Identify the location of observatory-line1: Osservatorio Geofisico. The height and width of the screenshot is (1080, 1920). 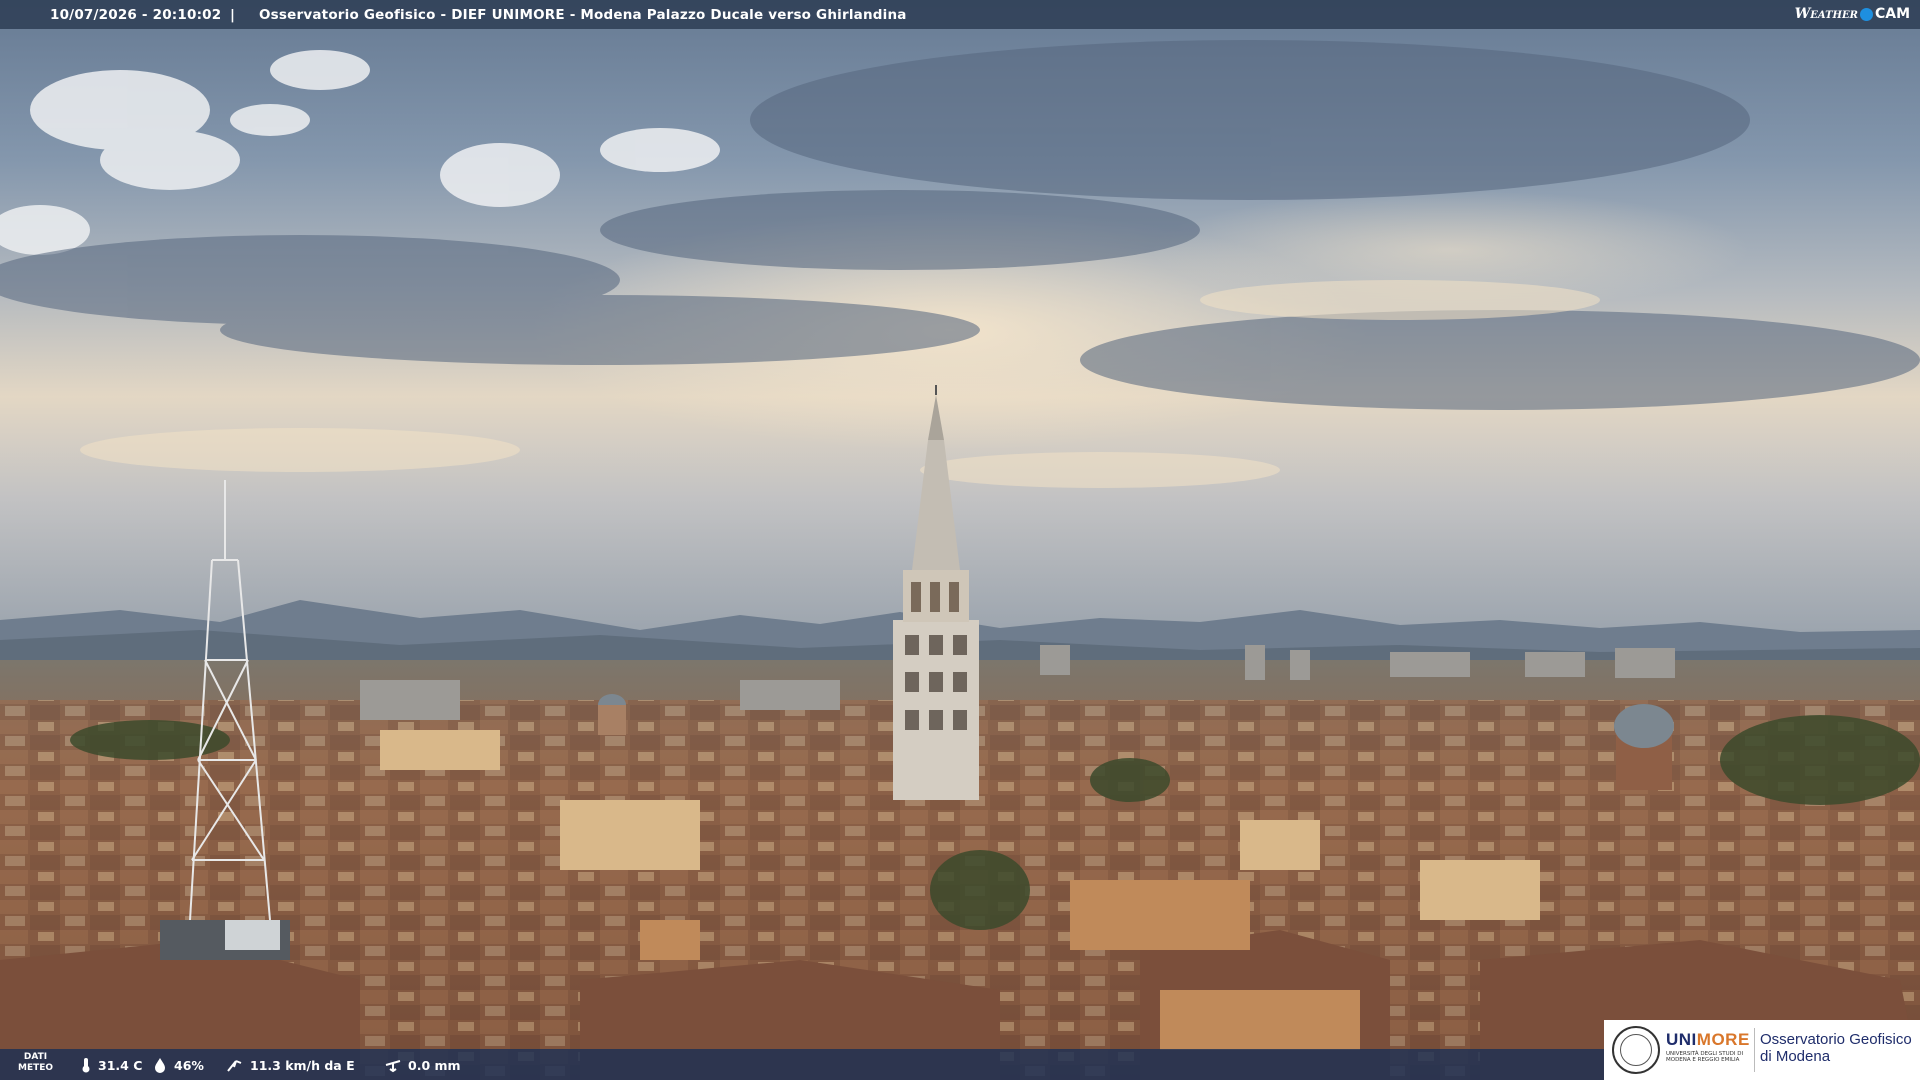
(1836, 1039).